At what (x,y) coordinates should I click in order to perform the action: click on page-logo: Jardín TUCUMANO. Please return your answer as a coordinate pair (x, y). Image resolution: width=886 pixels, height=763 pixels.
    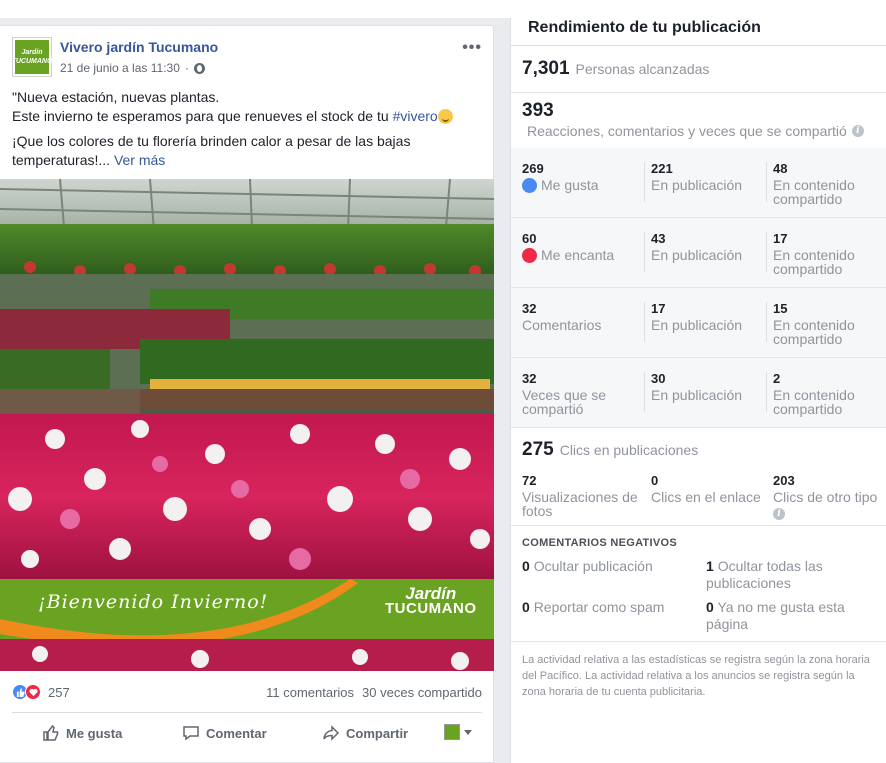
    Looking at the image, I should click on (32, 57).